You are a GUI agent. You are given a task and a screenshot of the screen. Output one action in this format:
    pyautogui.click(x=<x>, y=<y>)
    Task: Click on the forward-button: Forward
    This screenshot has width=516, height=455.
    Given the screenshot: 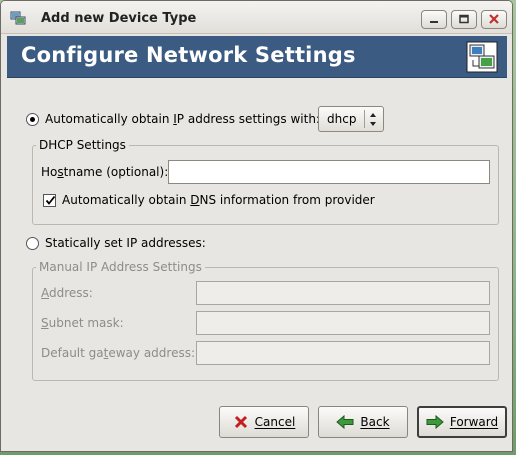 What is the action you would take?
    pyautogui.click(x=462, y=422)
    